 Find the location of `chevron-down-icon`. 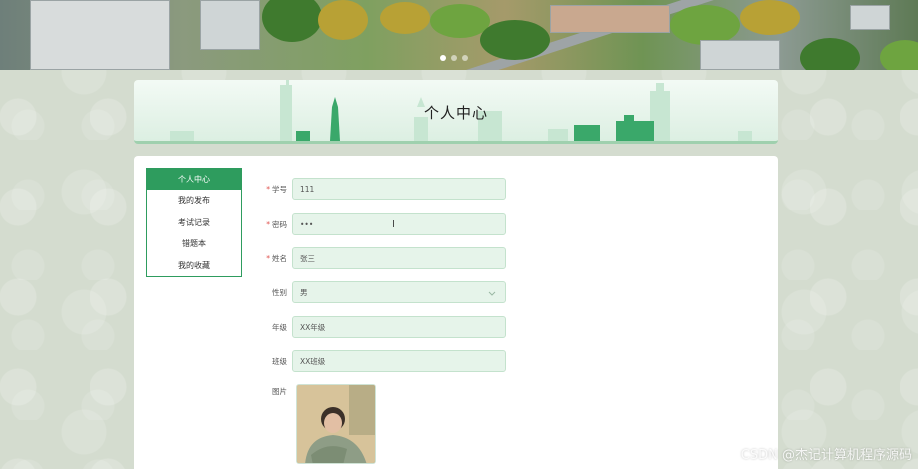

chevron-down-icon is located at coordinates (492, 293).